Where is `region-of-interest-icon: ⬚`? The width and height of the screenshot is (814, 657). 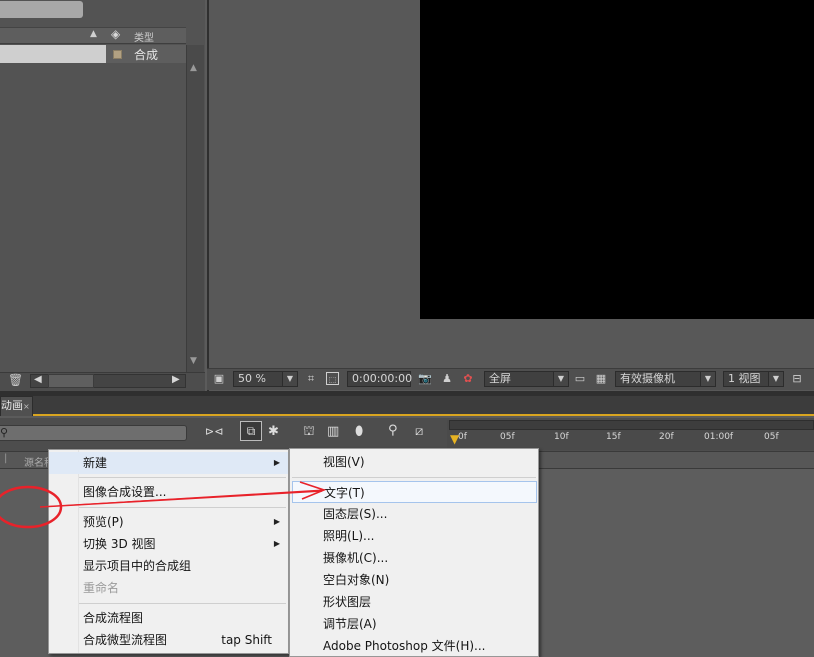
region-of-interest-icon: ⬚ is located at coordinates (332, 378).